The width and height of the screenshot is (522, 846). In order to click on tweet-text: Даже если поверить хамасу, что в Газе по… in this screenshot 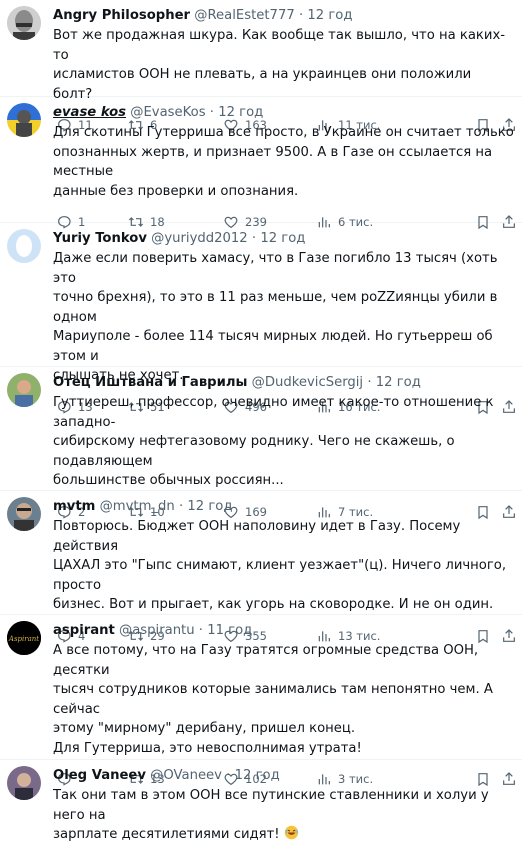, I will do `click(275, 317)`.